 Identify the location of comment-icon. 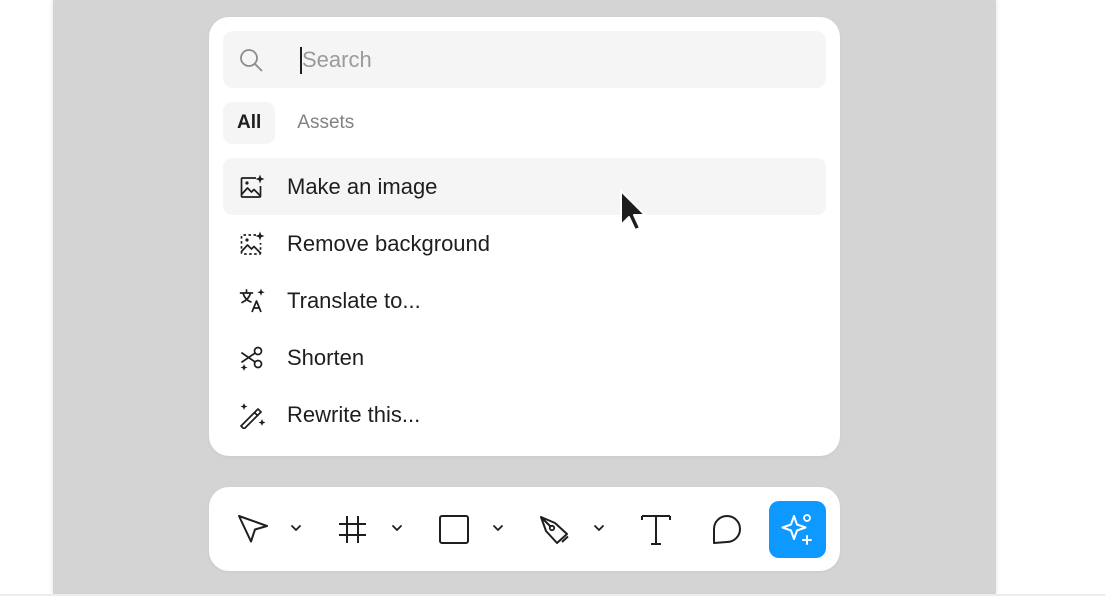
(727, 529).